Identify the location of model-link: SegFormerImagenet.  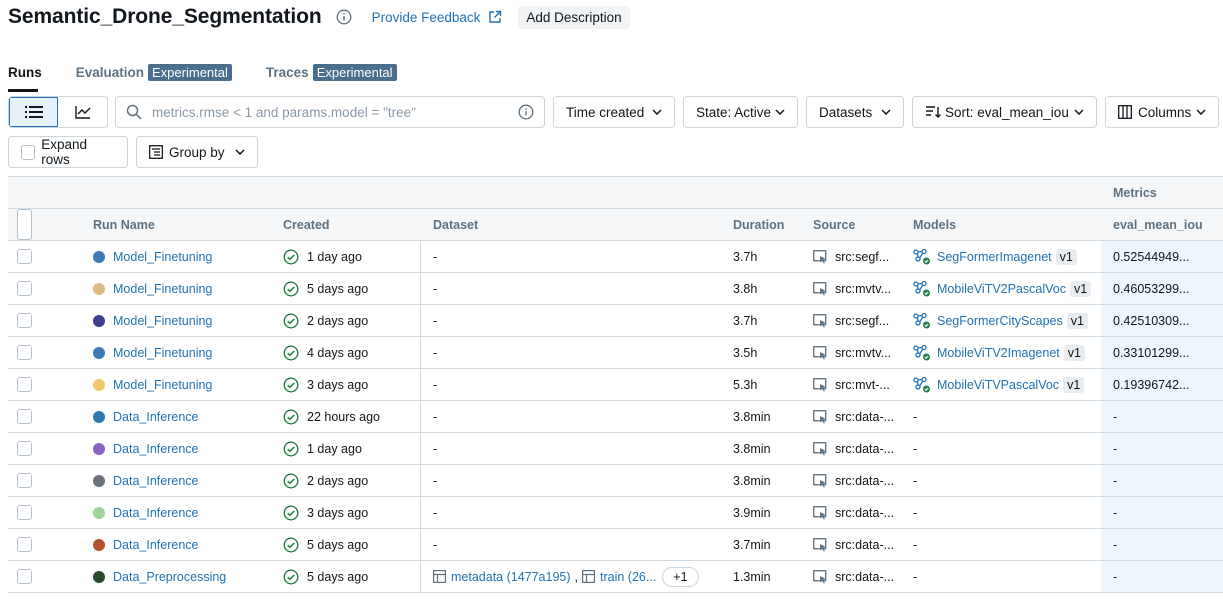
(994, 257).